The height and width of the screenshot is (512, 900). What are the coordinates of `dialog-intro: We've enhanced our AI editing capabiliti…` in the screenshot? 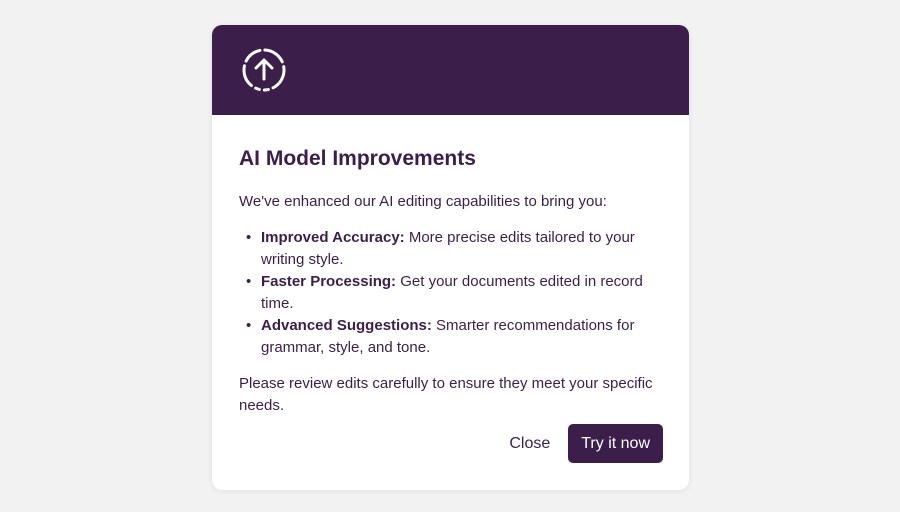 It's located at (423, 201).